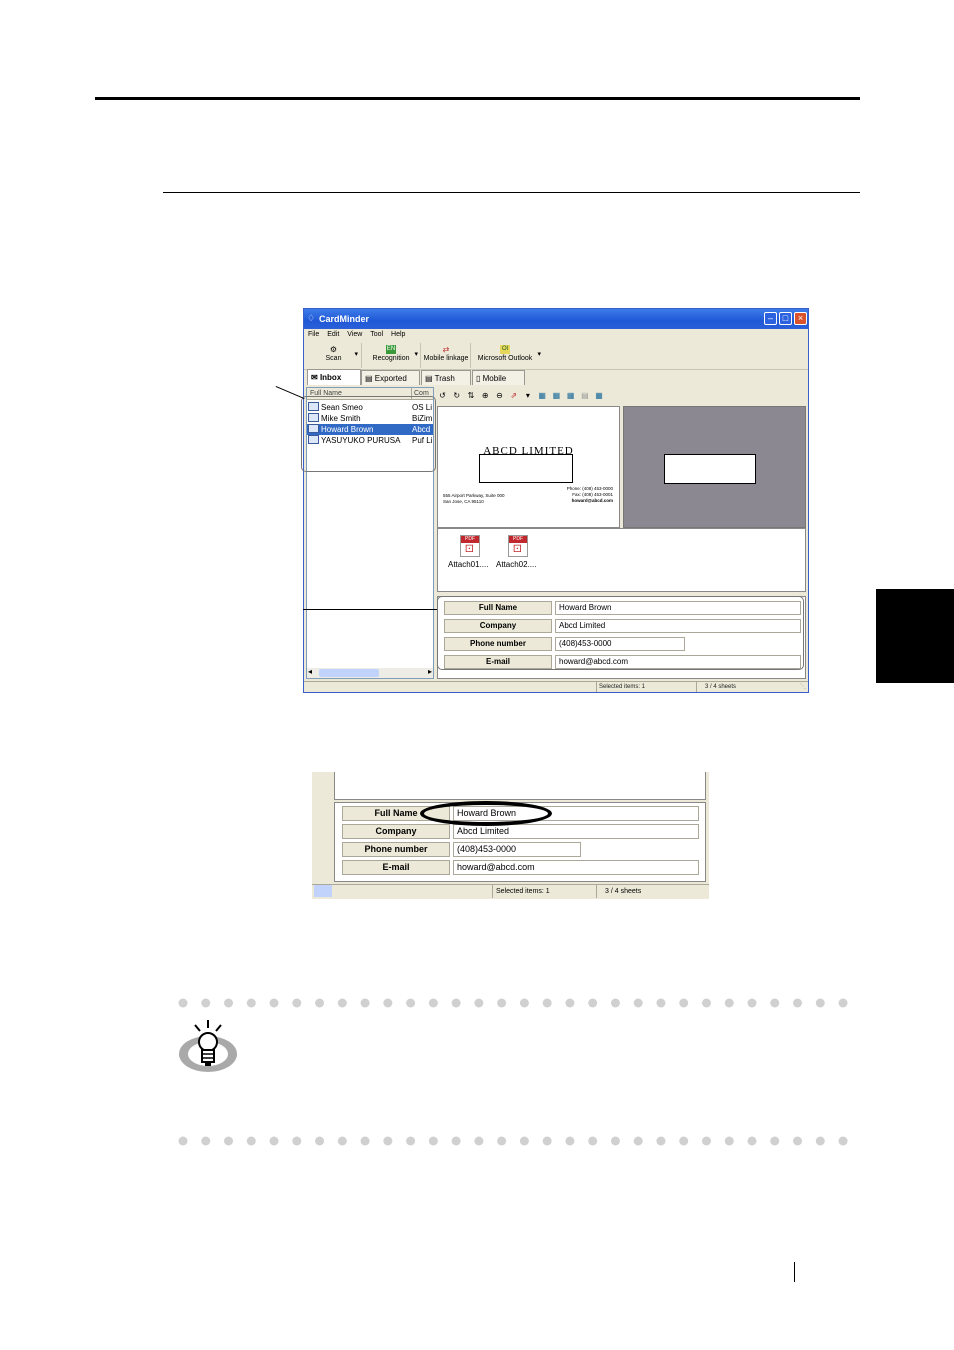 The image size is (954, 1350). Describe the element at coordinates (310, 671) in the screenshot. I see `scroll-left-icon: ◂` at that location.